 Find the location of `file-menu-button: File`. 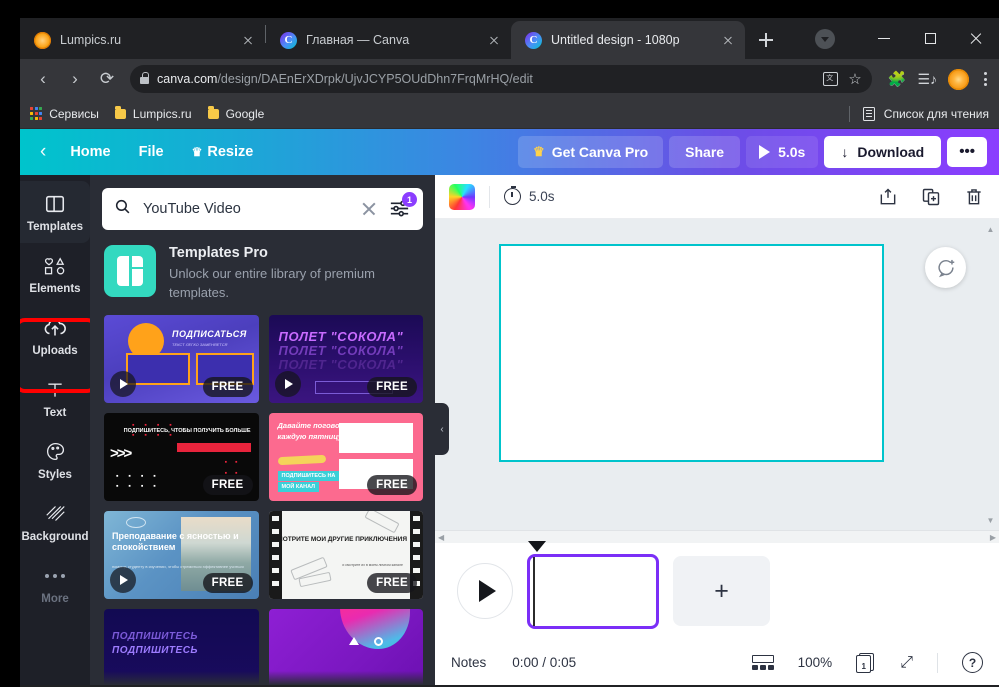

file-menu-button: File is located at coordinates (151, 152).